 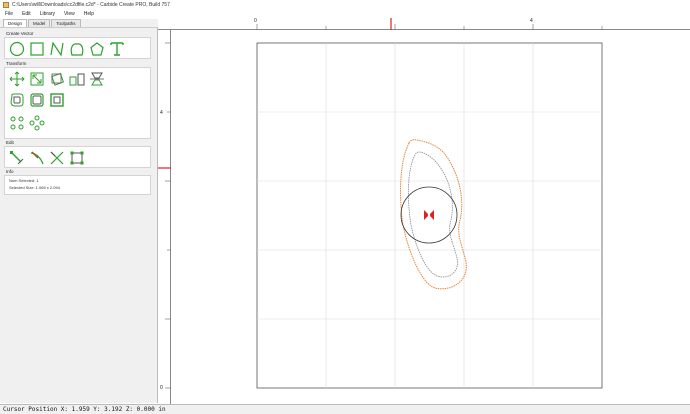 I want to click on circle-icon, so click(x=17, y=49).